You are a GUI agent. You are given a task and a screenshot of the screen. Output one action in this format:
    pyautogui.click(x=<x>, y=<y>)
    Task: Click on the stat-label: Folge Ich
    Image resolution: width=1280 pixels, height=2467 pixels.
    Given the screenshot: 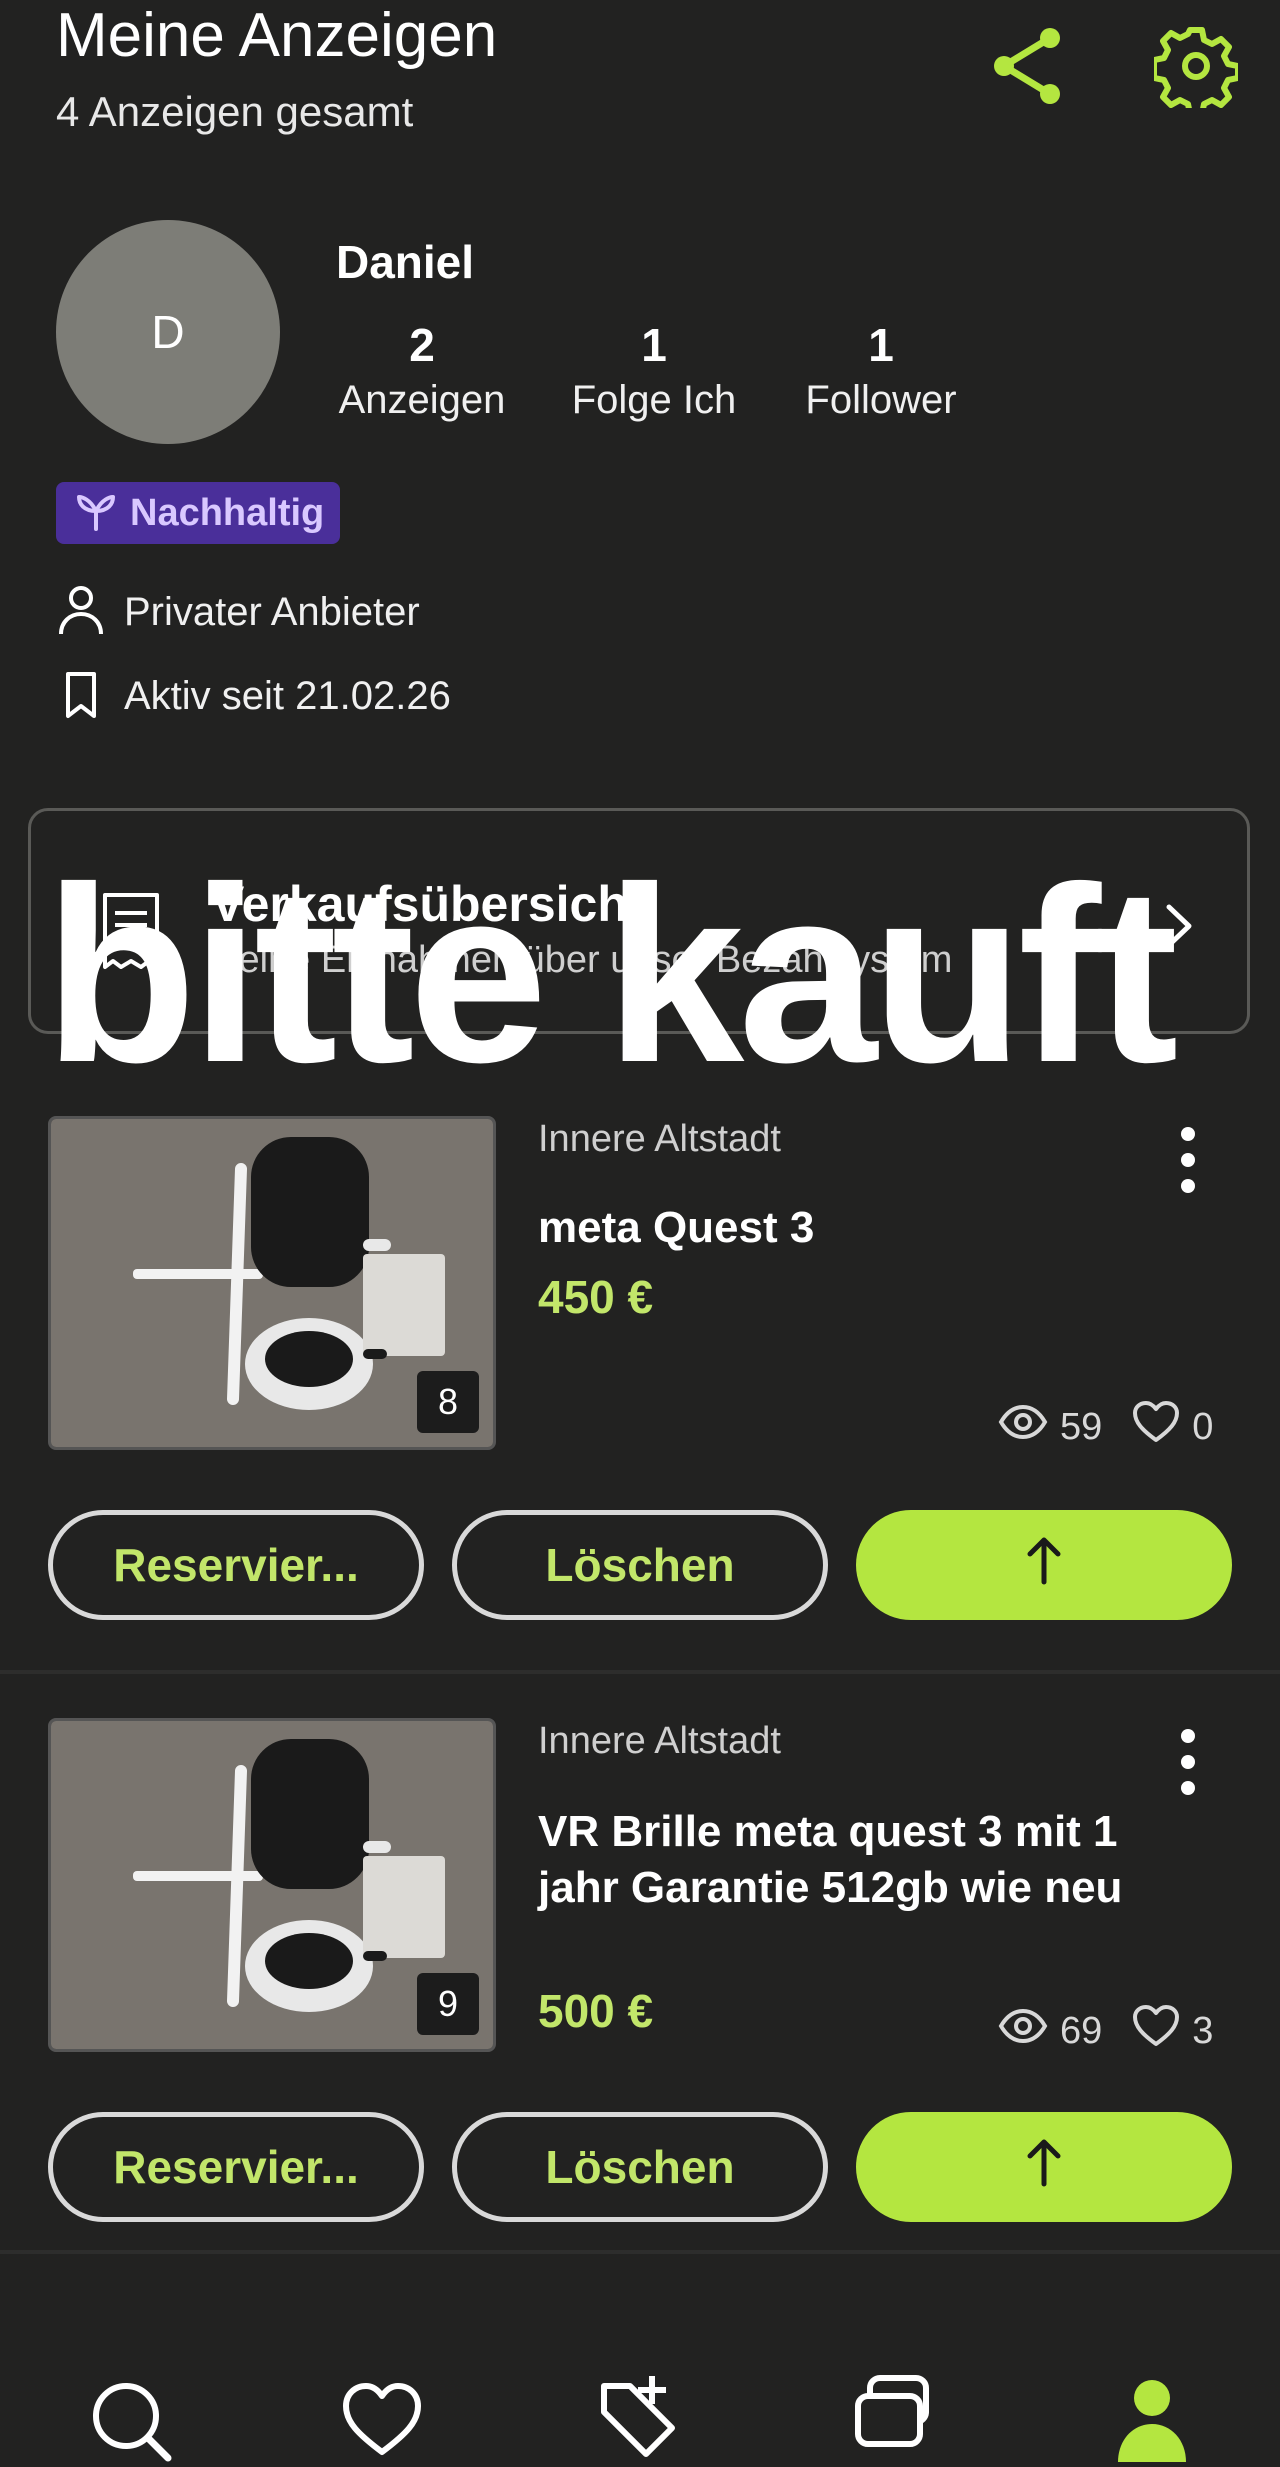 What is the action you would take?
    pyautogui.click(x=654, y=400)
    